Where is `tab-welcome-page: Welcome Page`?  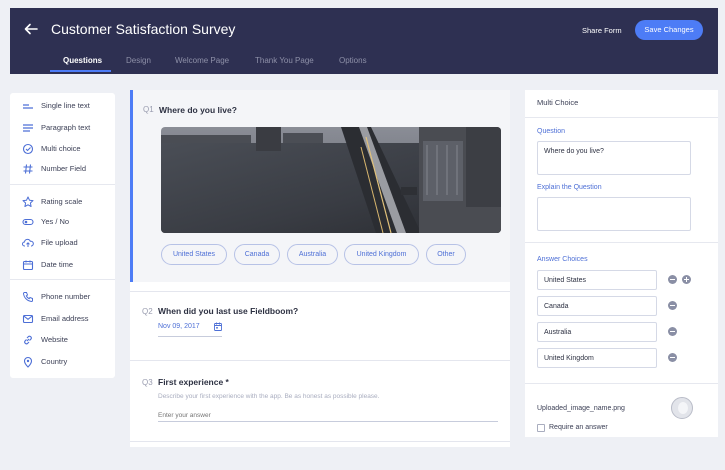
tab-welcome-page: Welcome Page is located at coordinates (202, 60).